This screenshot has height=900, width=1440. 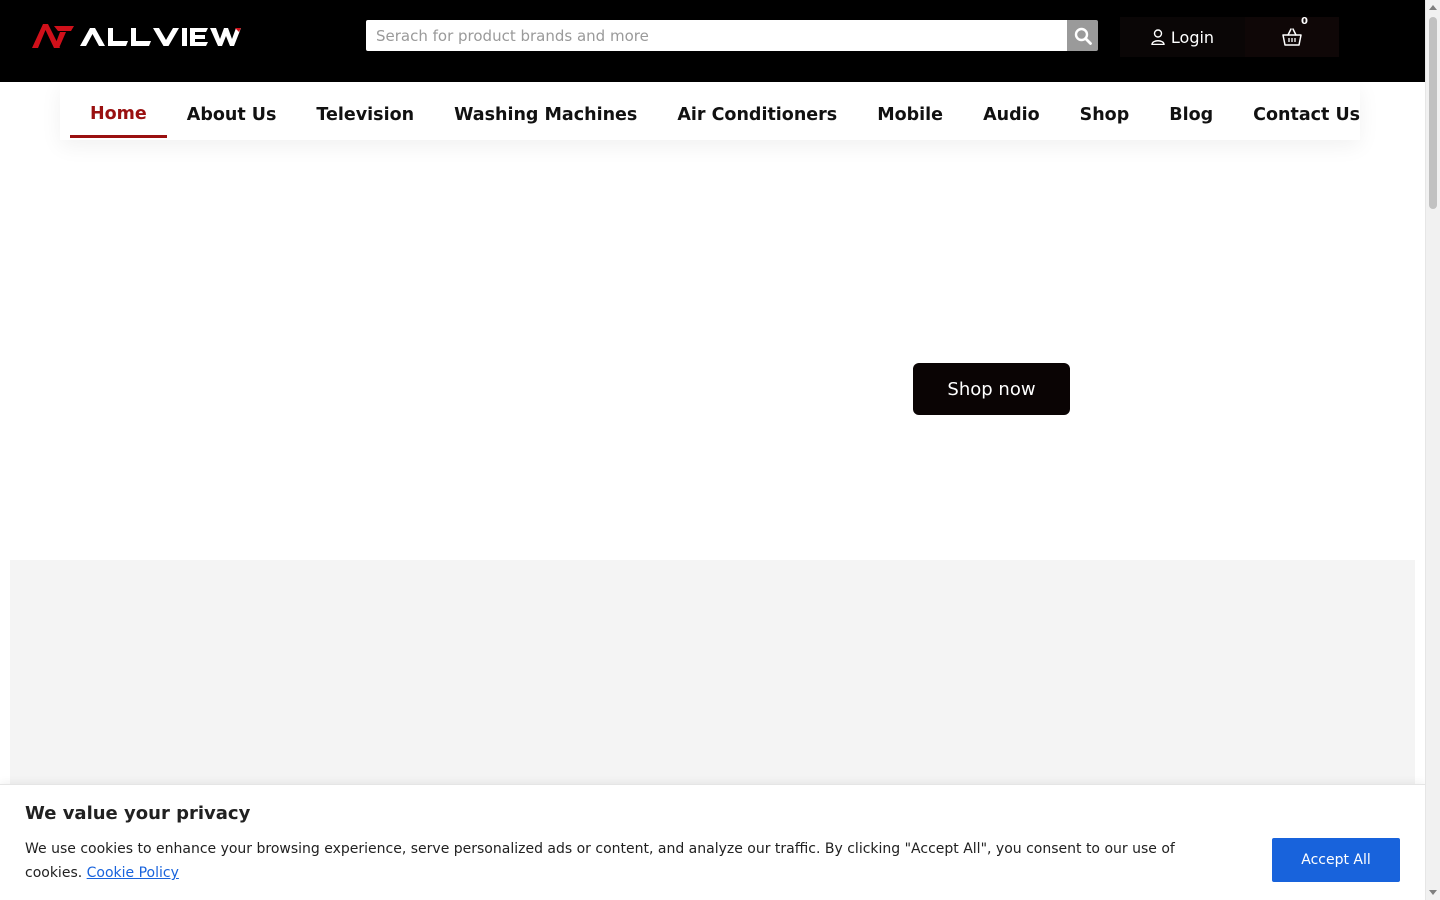 I want to click on vertical-scrollbar, so click(x=1432, y=450).